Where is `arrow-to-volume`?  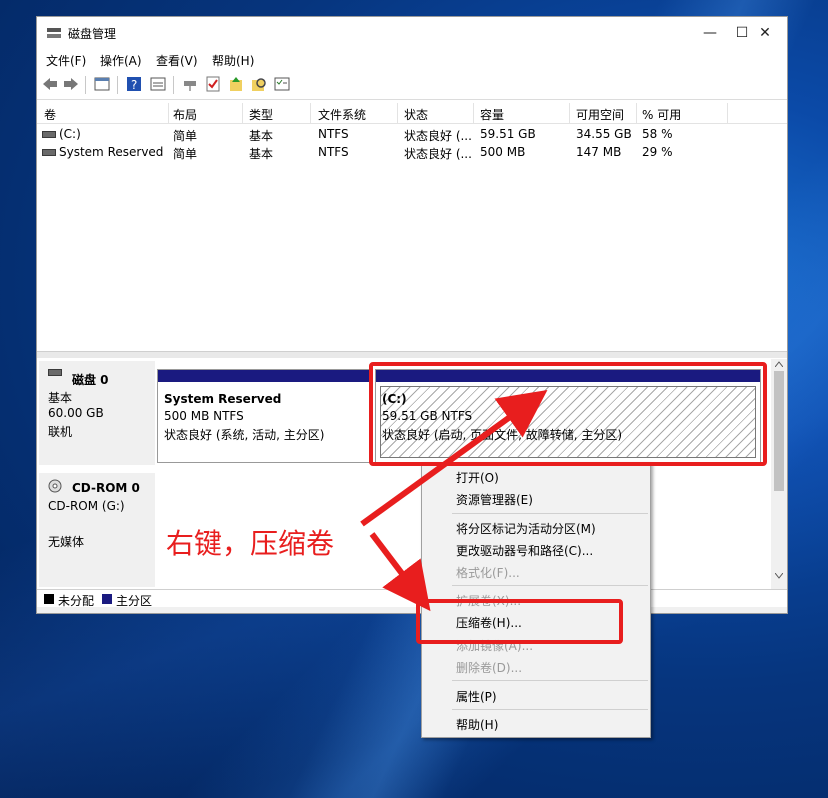
arrow-to-volume is located at coordinates (454, 458).